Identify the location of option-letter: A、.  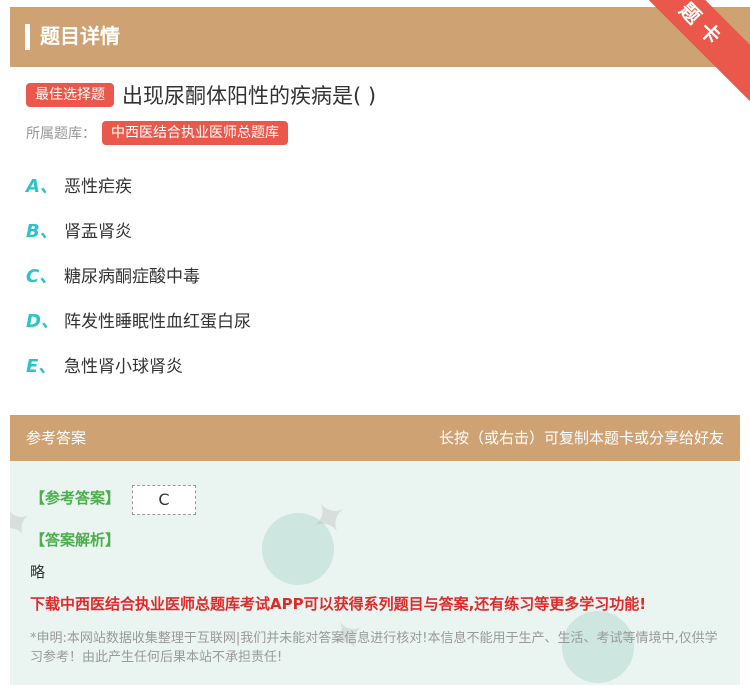
(42, 186).